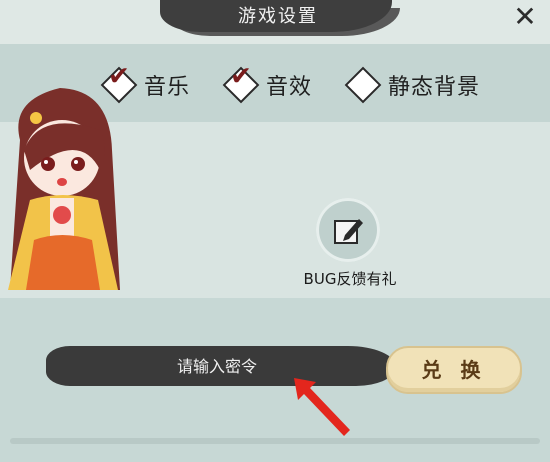 The width and height of the screenshot is (550, 462). I want to click on character-illustration, so click(64, 189).